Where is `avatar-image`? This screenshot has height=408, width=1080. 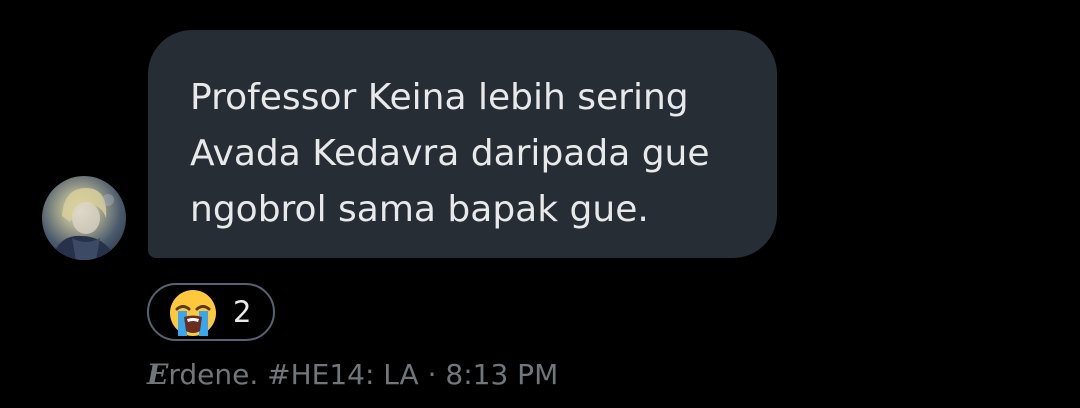
avatar-image is located at coordinates (85, 224).